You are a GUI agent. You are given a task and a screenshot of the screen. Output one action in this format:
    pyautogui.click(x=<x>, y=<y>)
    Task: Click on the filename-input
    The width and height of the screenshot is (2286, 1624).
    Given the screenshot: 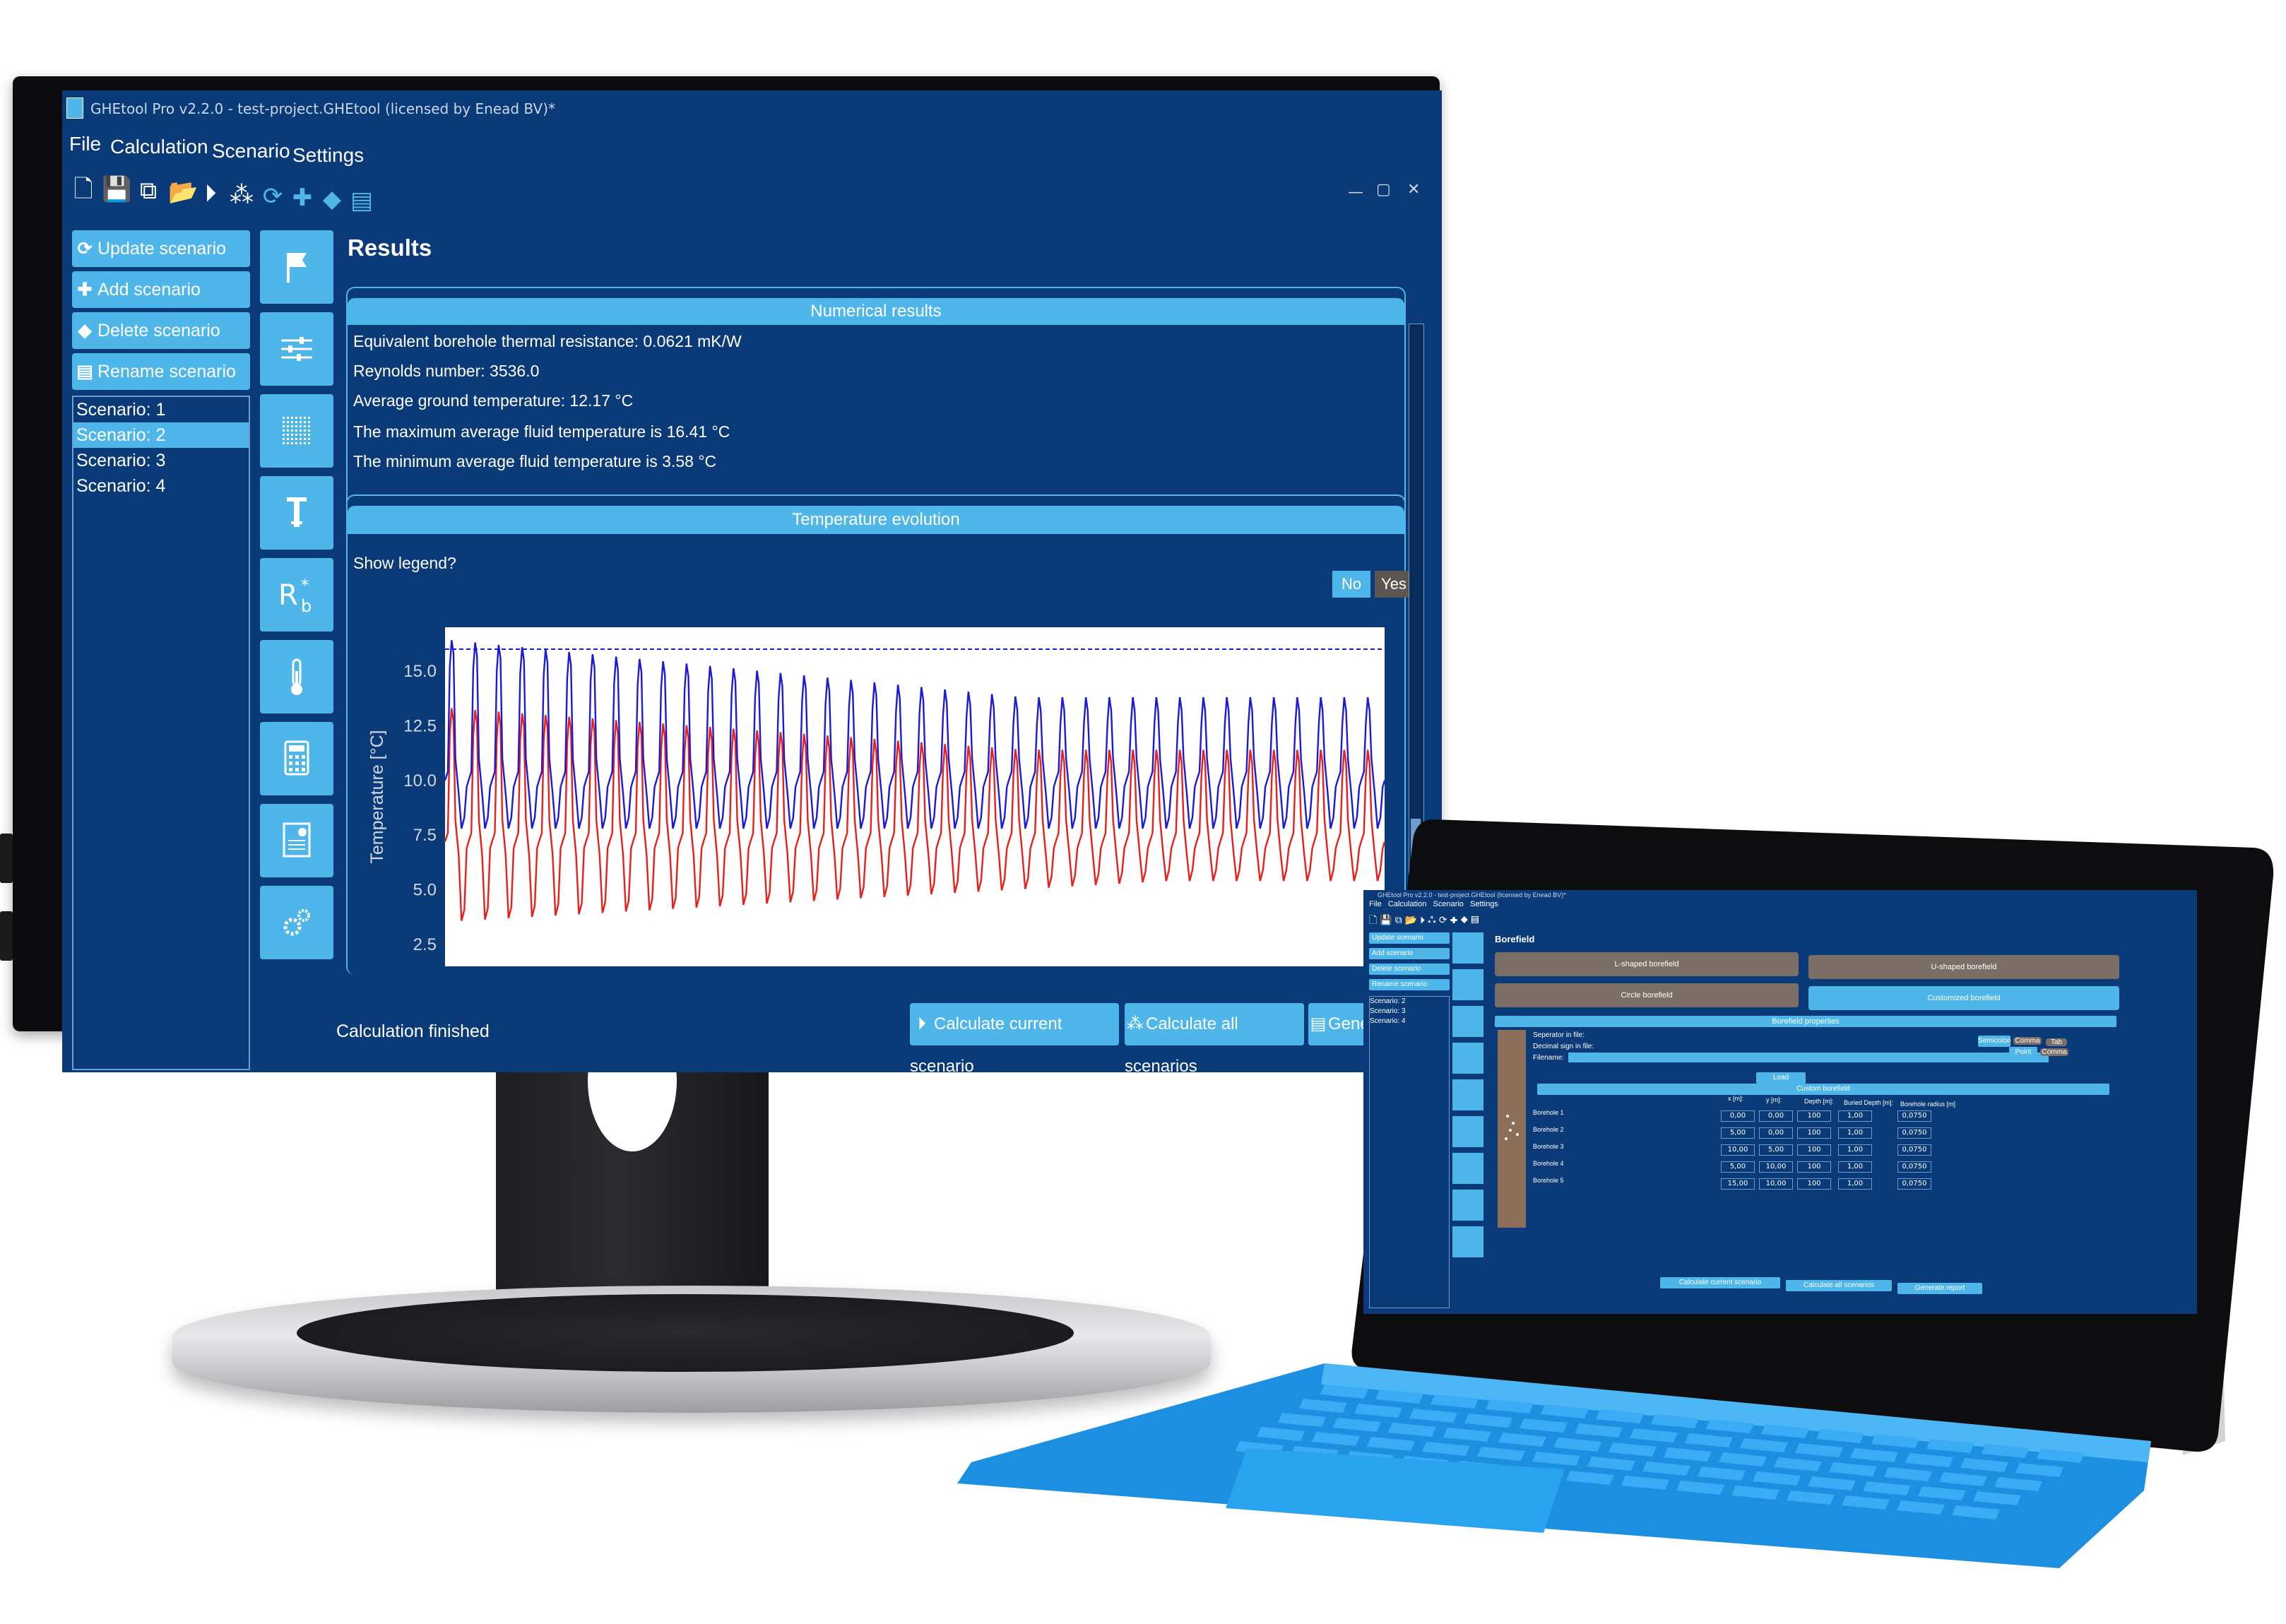 What is the action you would take?
    pyautogui.click(x=1809, y=1057)
    